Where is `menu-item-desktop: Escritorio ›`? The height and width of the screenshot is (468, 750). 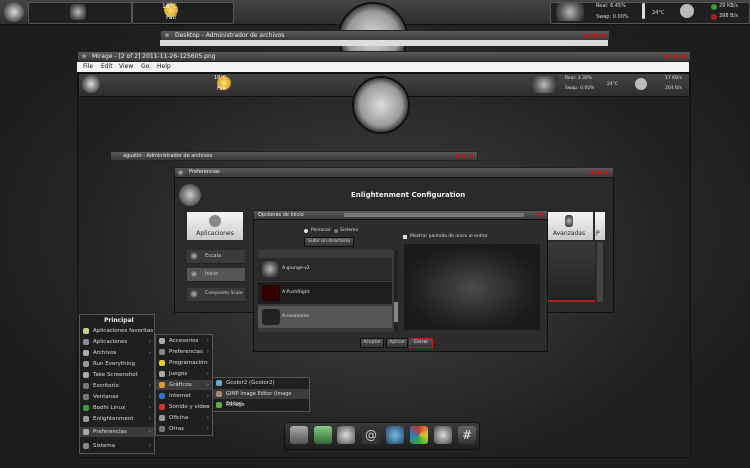
menu-item-desktop: Escritorio › is located at coordinates (117, 386).